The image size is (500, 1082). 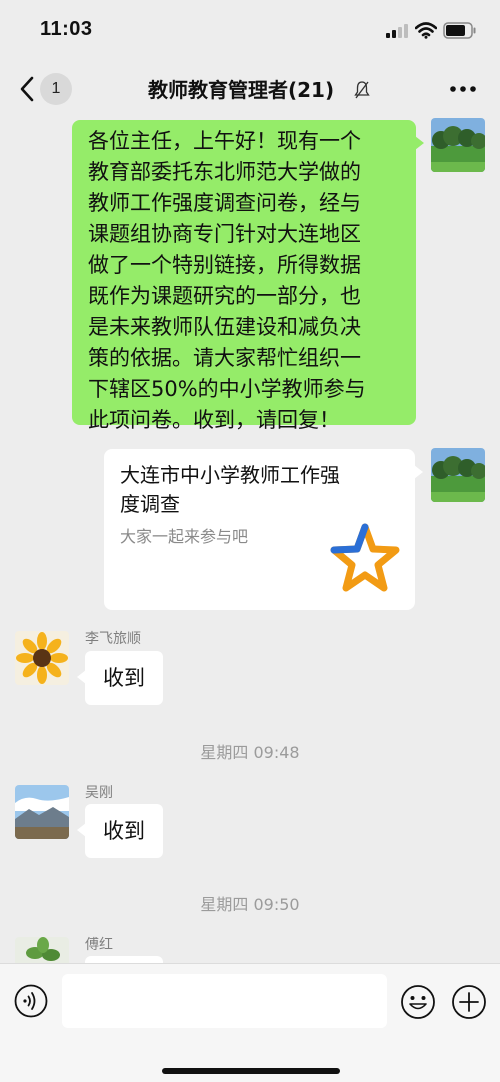 I want to click on link-card-title: 大连市中小学教师工作强 度调查, so click(x=260, y=490).